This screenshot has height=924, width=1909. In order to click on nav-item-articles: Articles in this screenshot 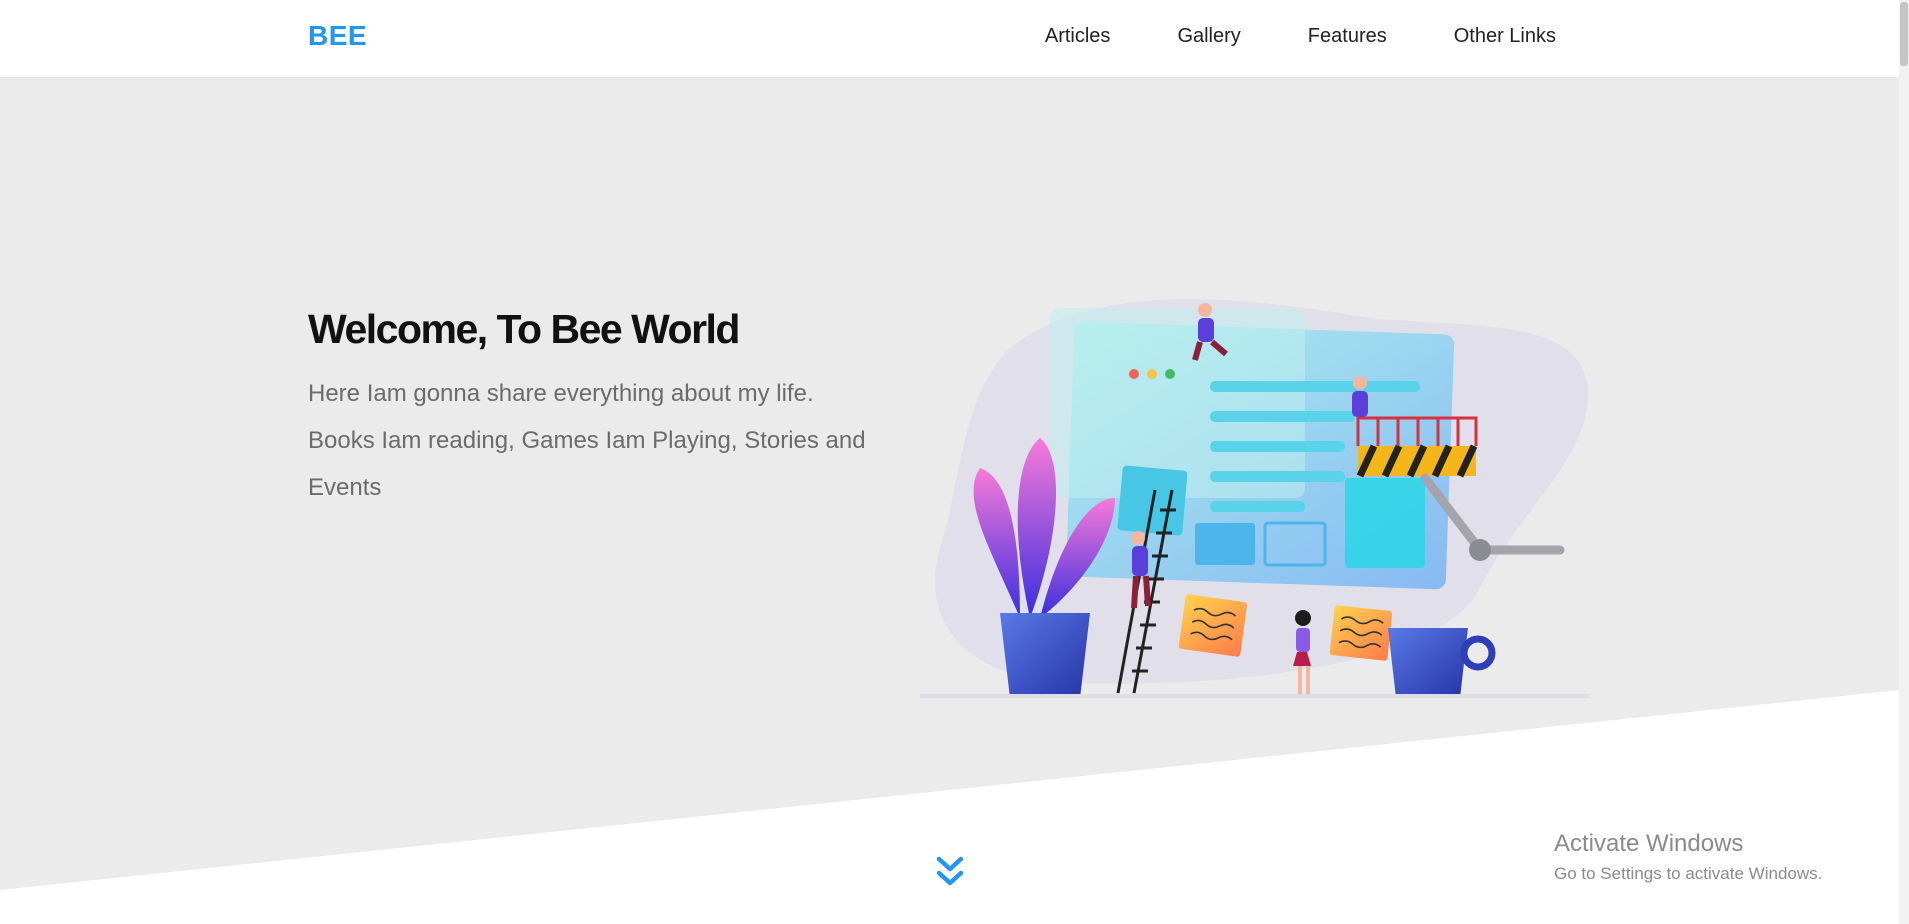, I will do `click(1078, 36)`.